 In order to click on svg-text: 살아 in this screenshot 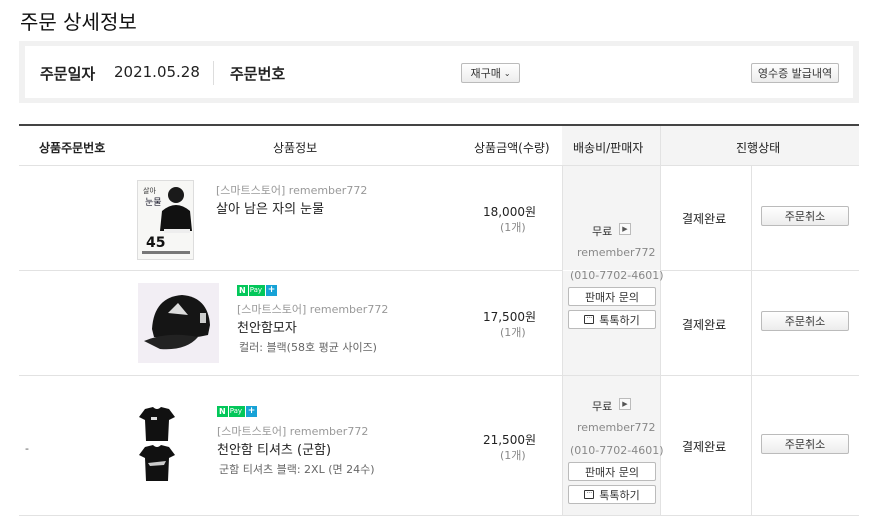, I will do `click(149, 190)`.